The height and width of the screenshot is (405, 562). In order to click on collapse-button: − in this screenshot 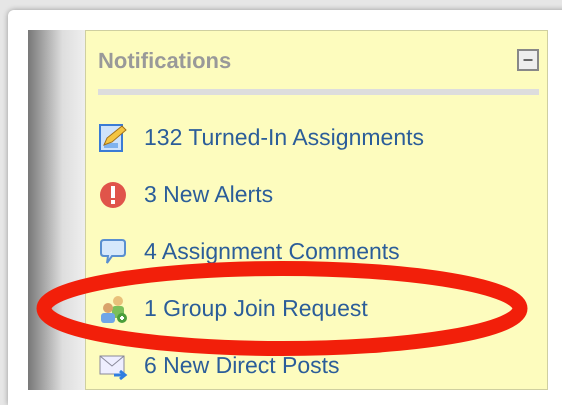, I will do `click(528, 60)`.